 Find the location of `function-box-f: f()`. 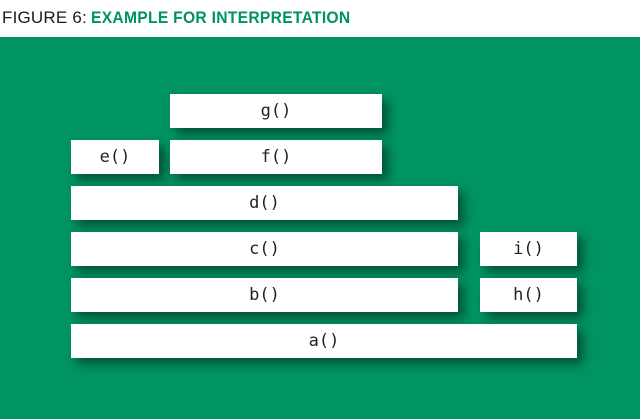

function-box-f: f() is located at coordinates (276, 157).